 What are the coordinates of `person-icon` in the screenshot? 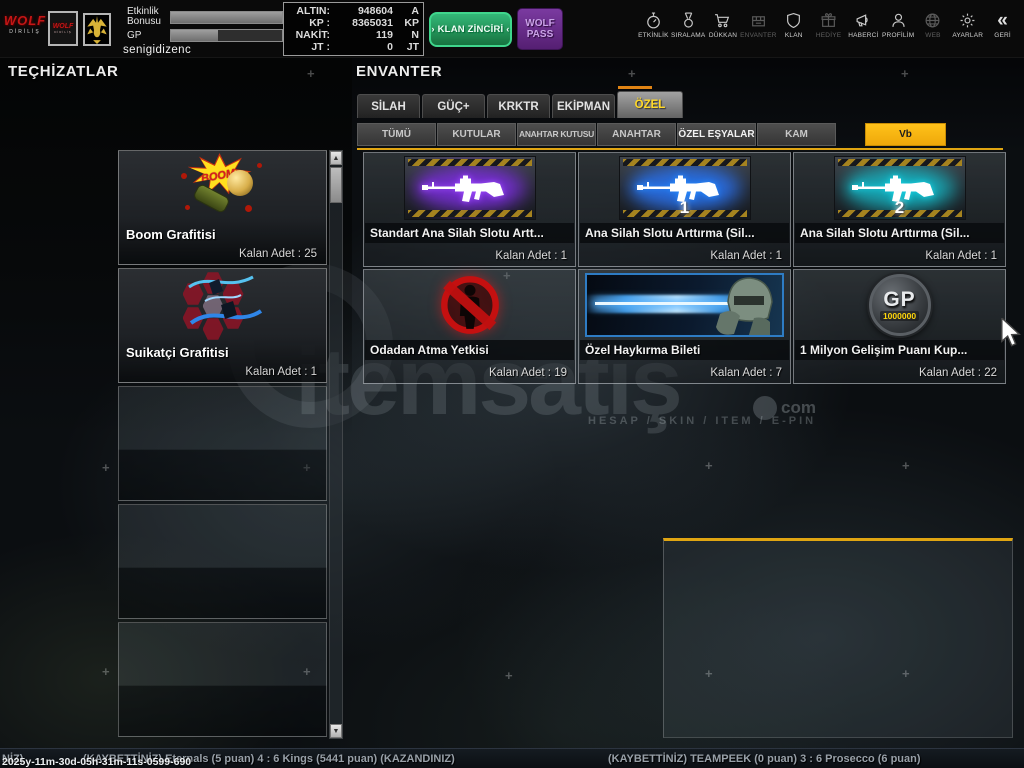 It's located at (898, 20).